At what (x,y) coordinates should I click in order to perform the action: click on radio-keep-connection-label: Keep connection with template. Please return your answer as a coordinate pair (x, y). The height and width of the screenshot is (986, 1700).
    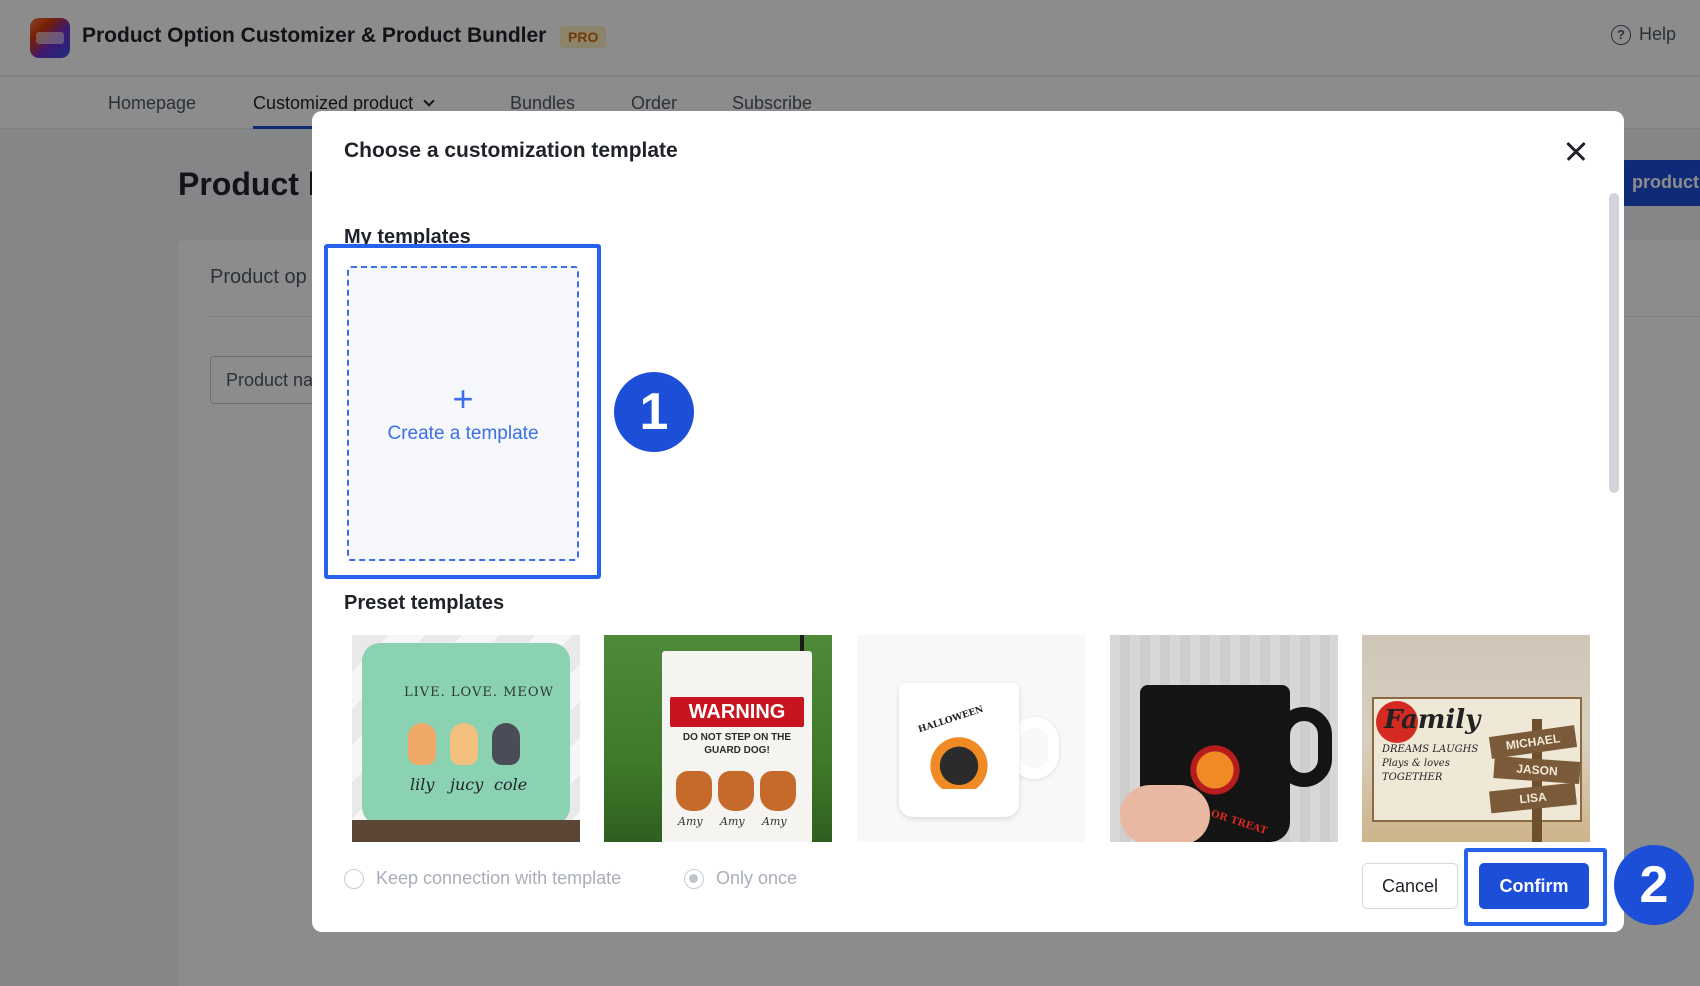
    Looking at the image, I should click on (499, 878).